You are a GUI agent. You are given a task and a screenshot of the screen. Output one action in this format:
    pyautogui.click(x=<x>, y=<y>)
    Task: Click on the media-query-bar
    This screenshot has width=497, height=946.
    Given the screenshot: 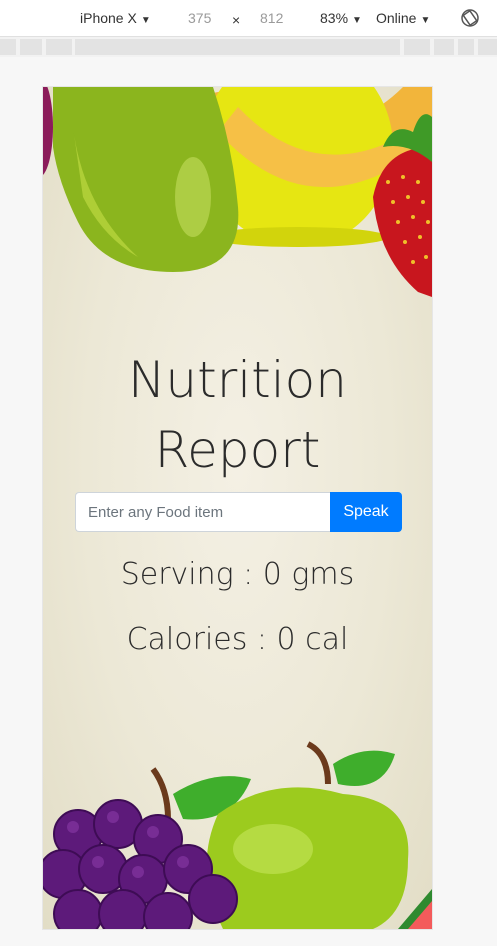 What is the action you would take?
    pyautogui.click(x=248, y=47)
    